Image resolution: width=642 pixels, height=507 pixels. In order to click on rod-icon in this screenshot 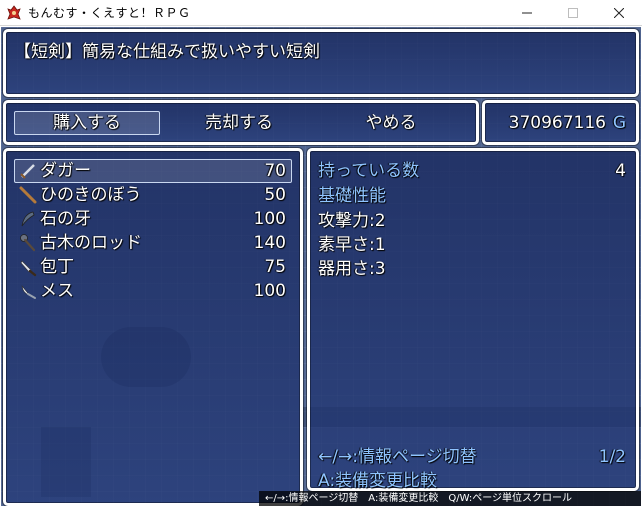, I will do `click(28, 243)`.